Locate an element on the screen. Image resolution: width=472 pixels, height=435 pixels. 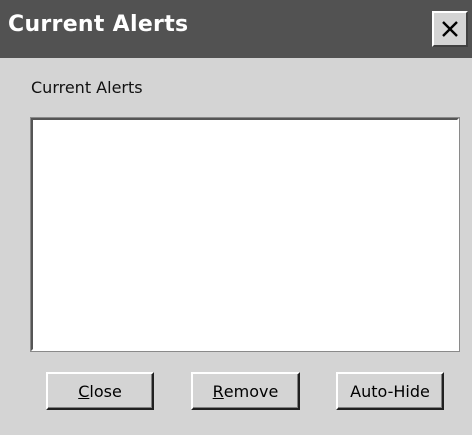
close-window-button is located at coordinates (450, 29).